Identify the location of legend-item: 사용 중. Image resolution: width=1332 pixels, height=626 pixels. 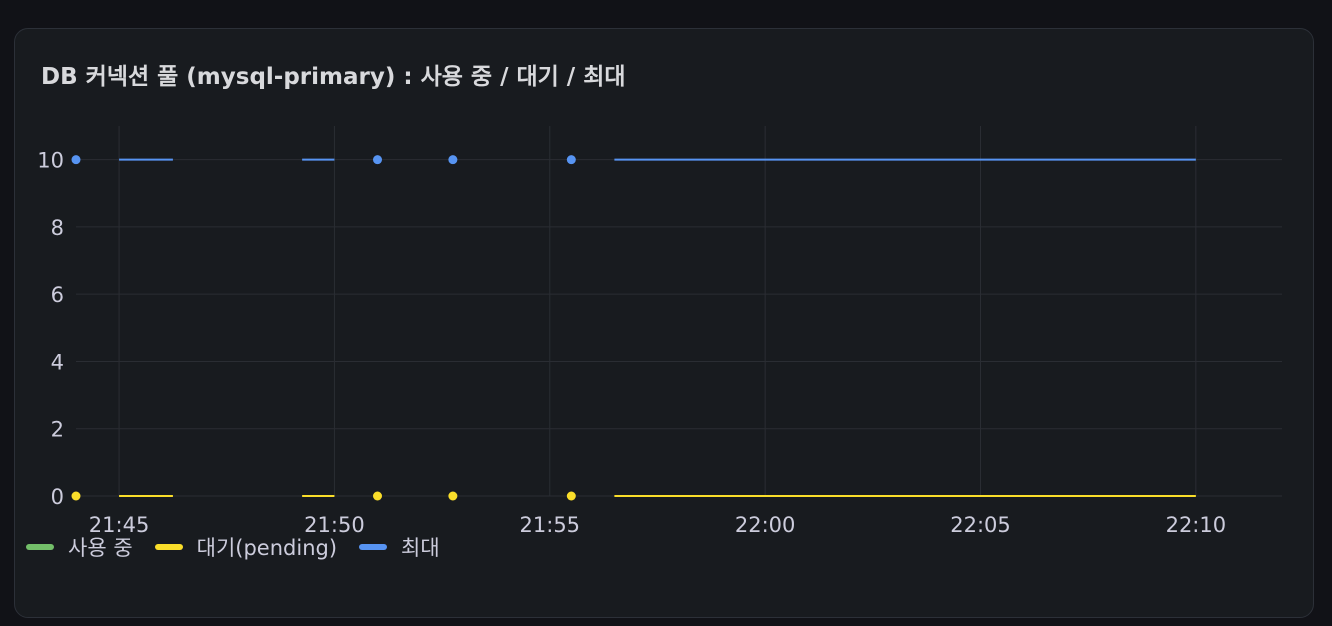
(79, 547).